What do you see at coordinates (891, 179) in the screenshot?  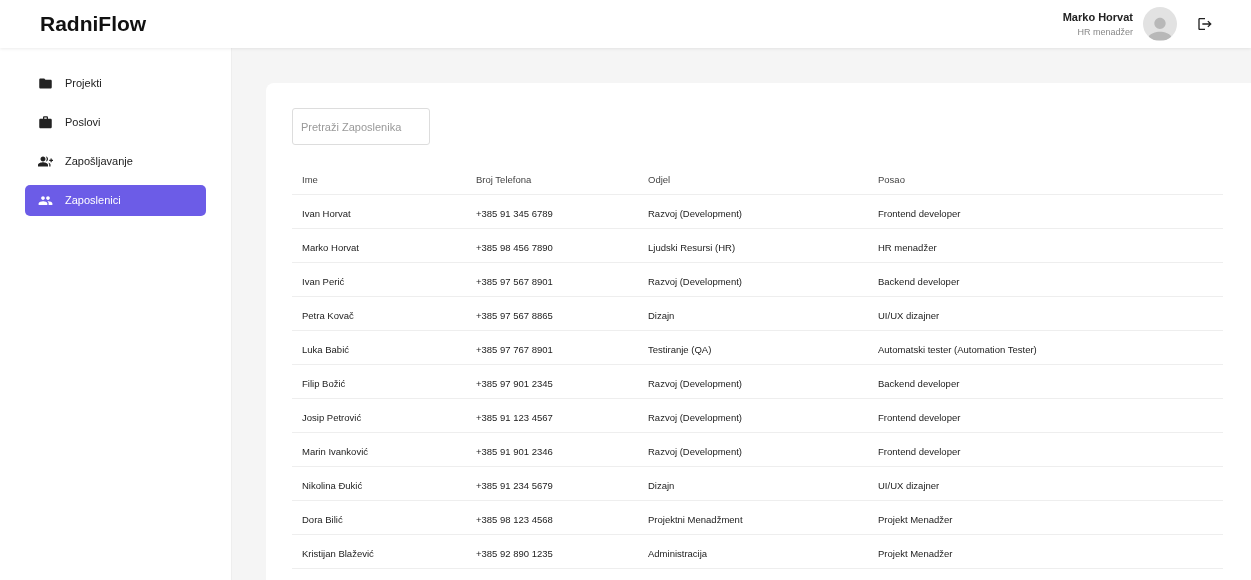 I see `column-header: Posao` at bounding box center [891, 179].